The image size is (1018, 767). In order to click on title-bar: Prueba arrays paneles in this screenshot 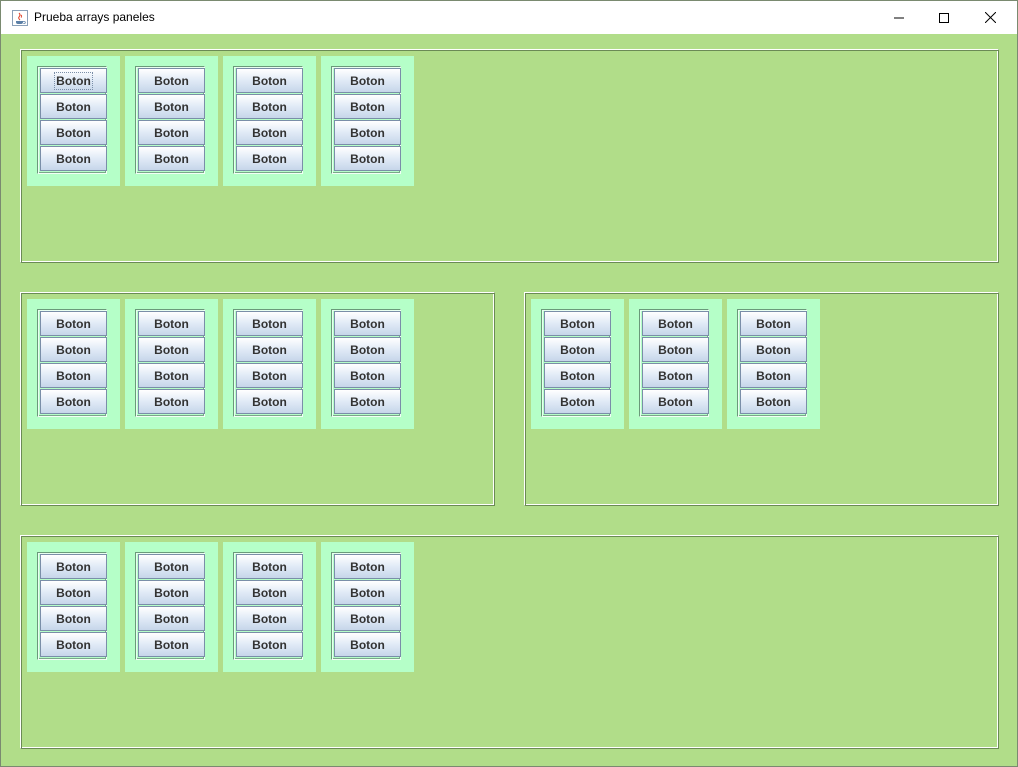, I will do `click(509, 17)`.